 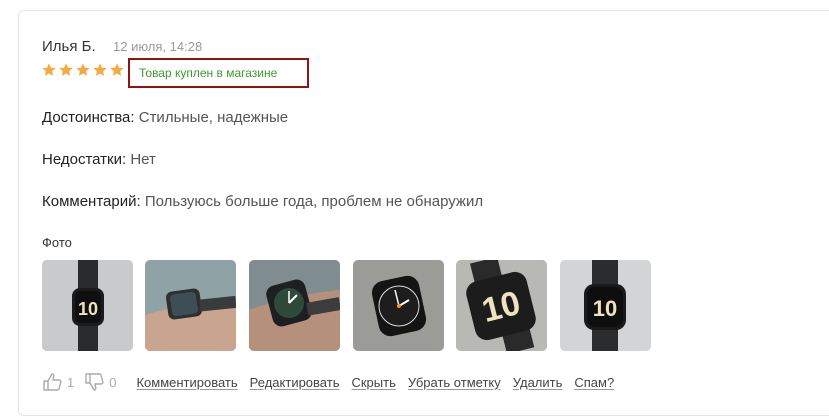 I want to click on thumbs-up-icon, so click(x=52, y=382).